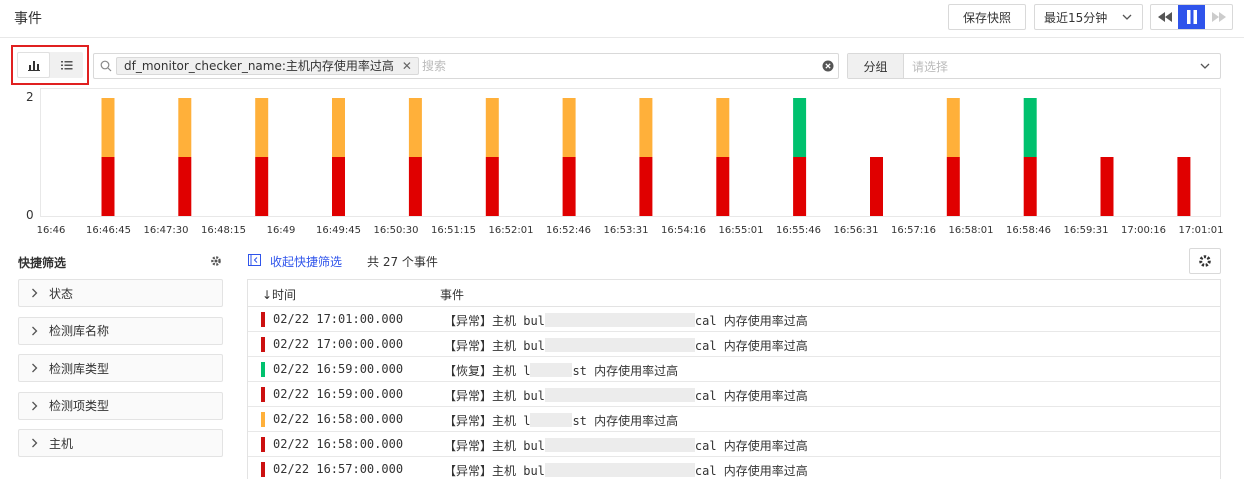 This screenshot has height=479, width=1244. What do you see at coordinates (306, 261) in the screenshot?
I see `collapse-quick-filter-link: 收起快捷筛选` at bounding box center [306, 261].